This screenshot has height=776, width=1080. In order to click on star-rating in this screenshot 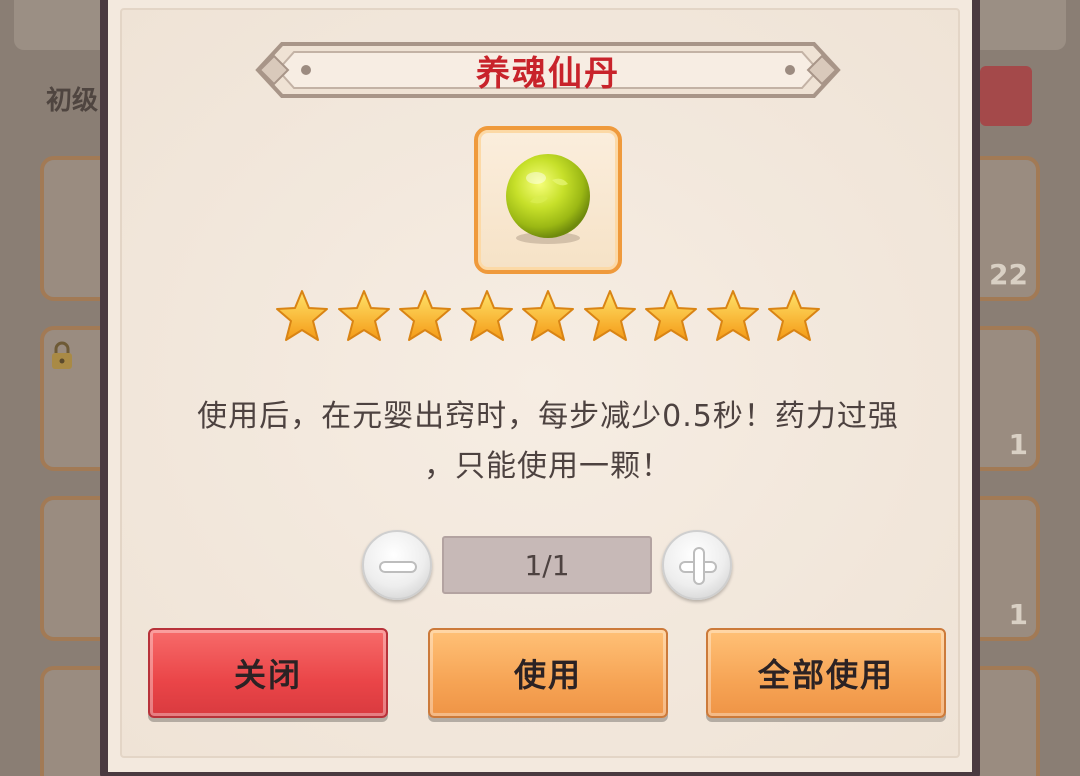, I will do `click(548, 317)`.